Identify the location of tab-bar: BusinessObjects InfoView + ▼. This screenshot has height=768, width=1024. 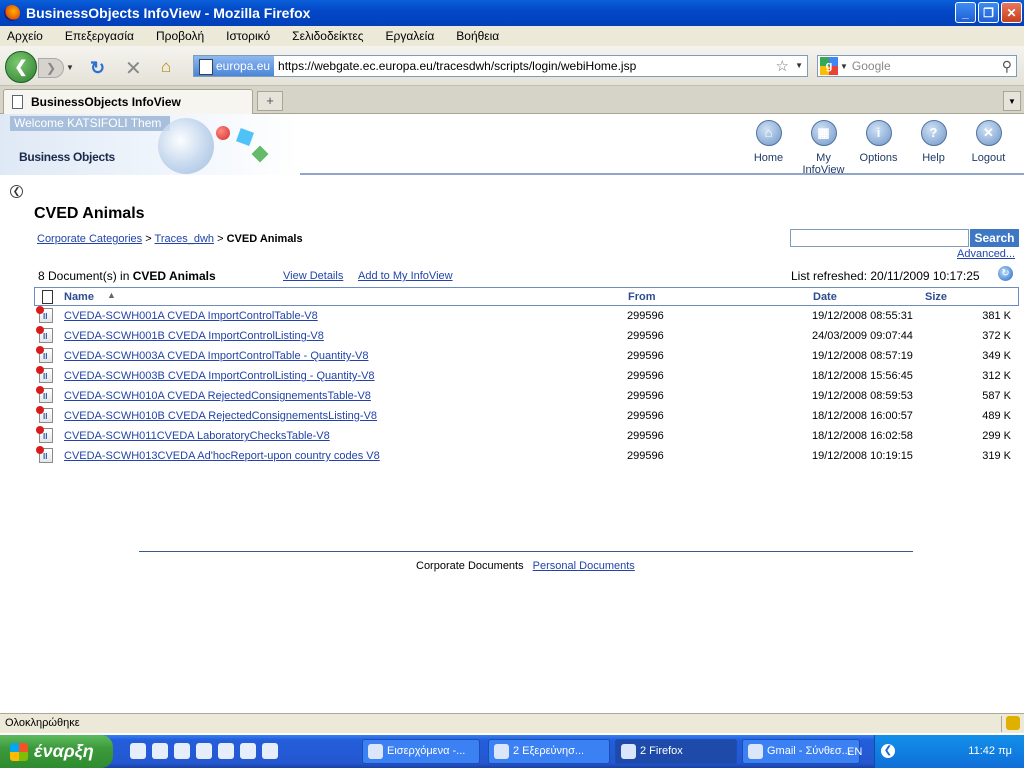
(512, 100).